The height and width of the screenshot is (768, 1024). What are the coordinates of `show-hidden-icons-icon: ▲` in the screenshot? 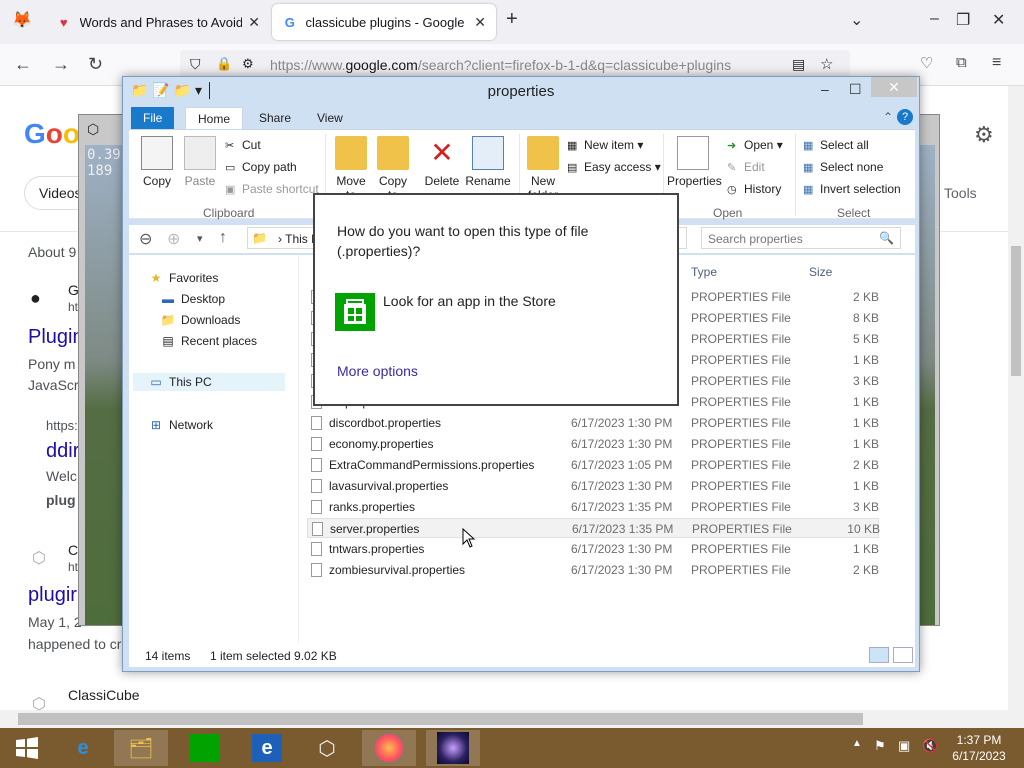 It's located at (857, 743).